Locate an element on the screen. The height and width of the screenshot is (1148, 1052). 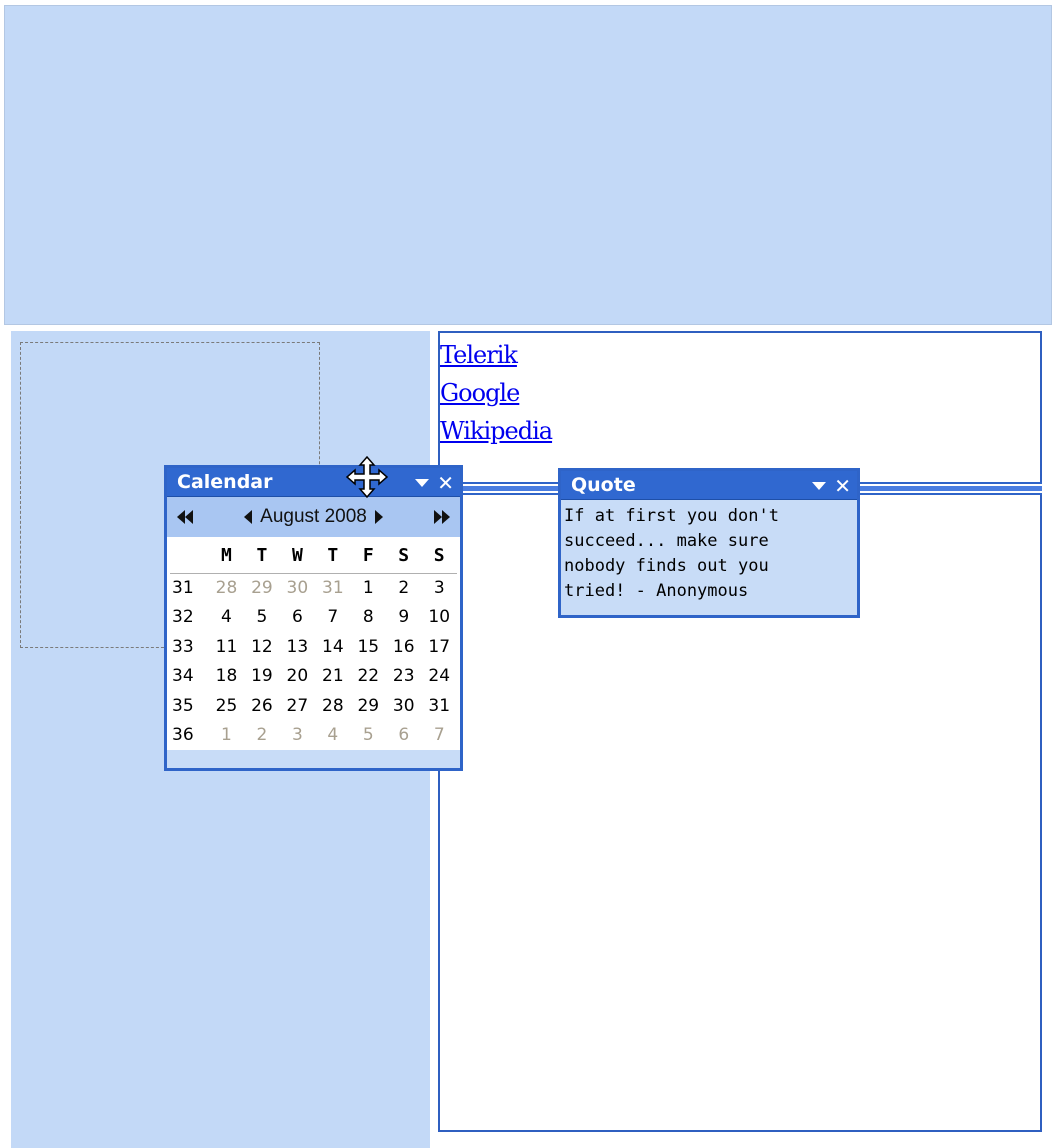
calendar-day: 20 is located at coordinates (297, 677).